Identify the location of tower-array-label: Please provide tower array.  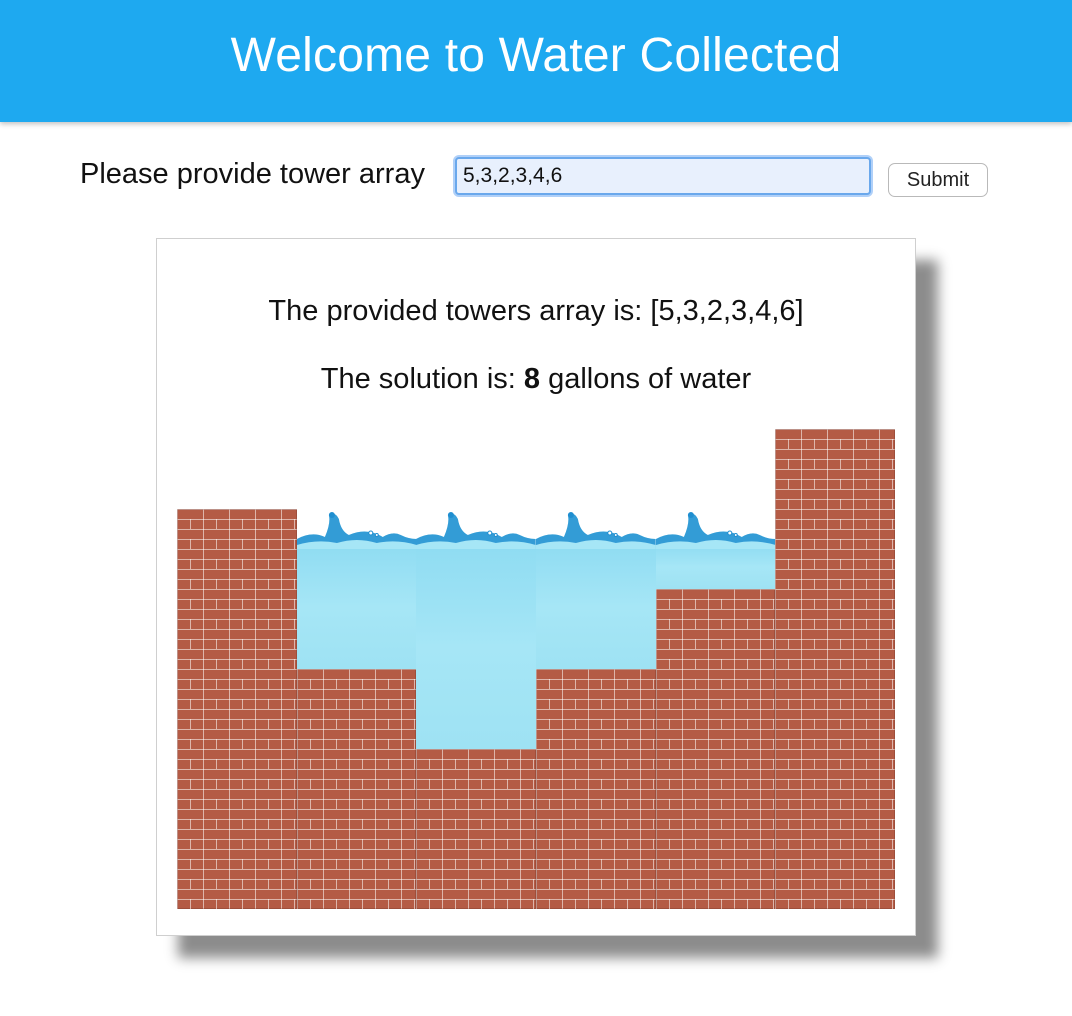
(252, 174).